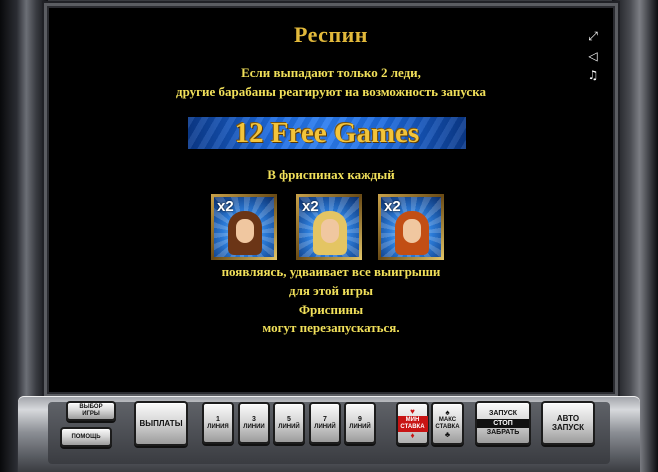  What do you see at coordinates (593, 36) in the screenshot?
I see `fullscreen-icon: ⤢` at bounding box center [593, 36].